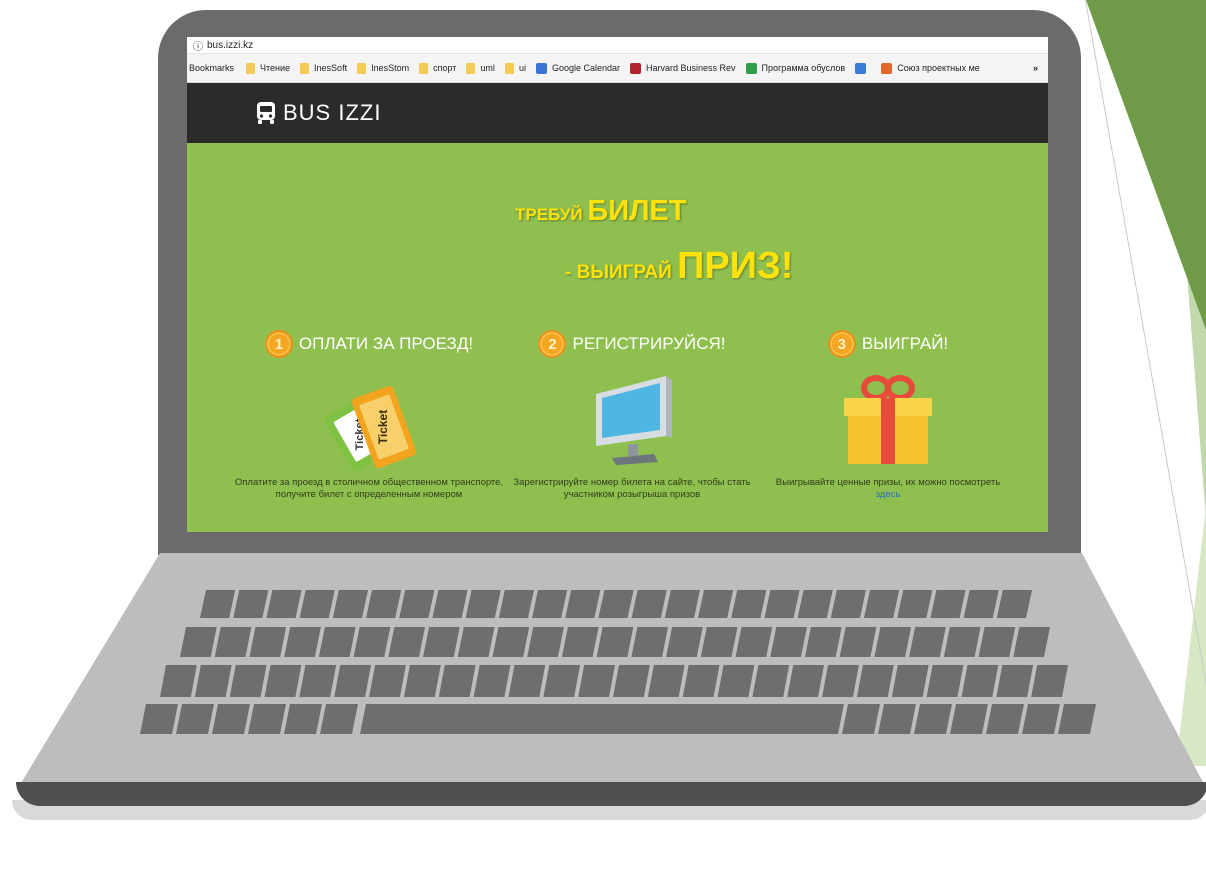 This screenshot has height=886, width=1206. I want to click on bookmark-item, so click(863, 68).